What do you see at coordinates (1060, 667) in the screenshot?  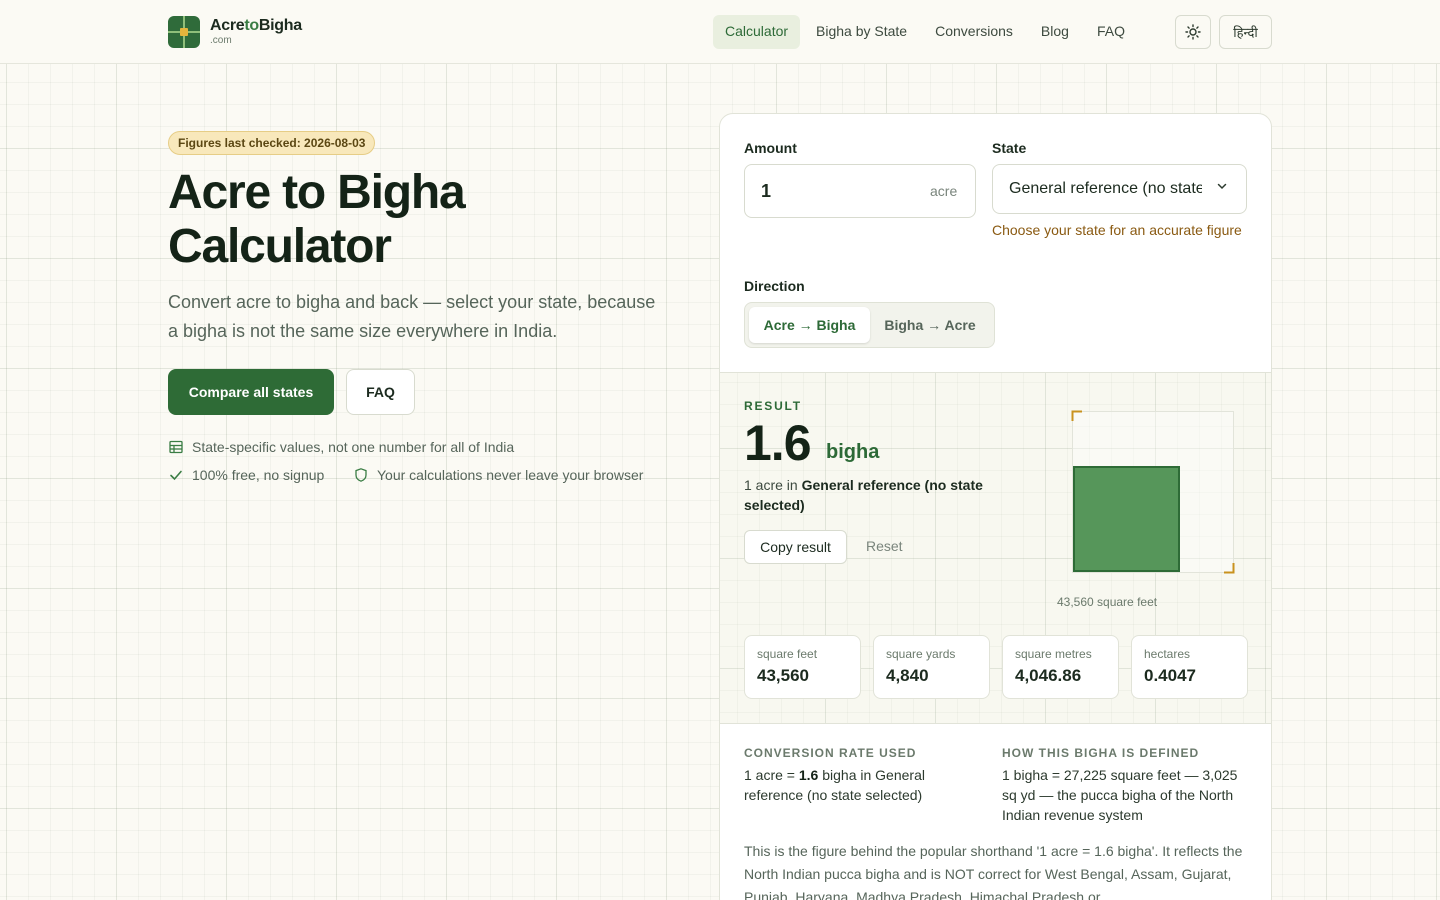 I see `stat-square-metres: square metres 4,046.86` at bounding box center [1060, 667].